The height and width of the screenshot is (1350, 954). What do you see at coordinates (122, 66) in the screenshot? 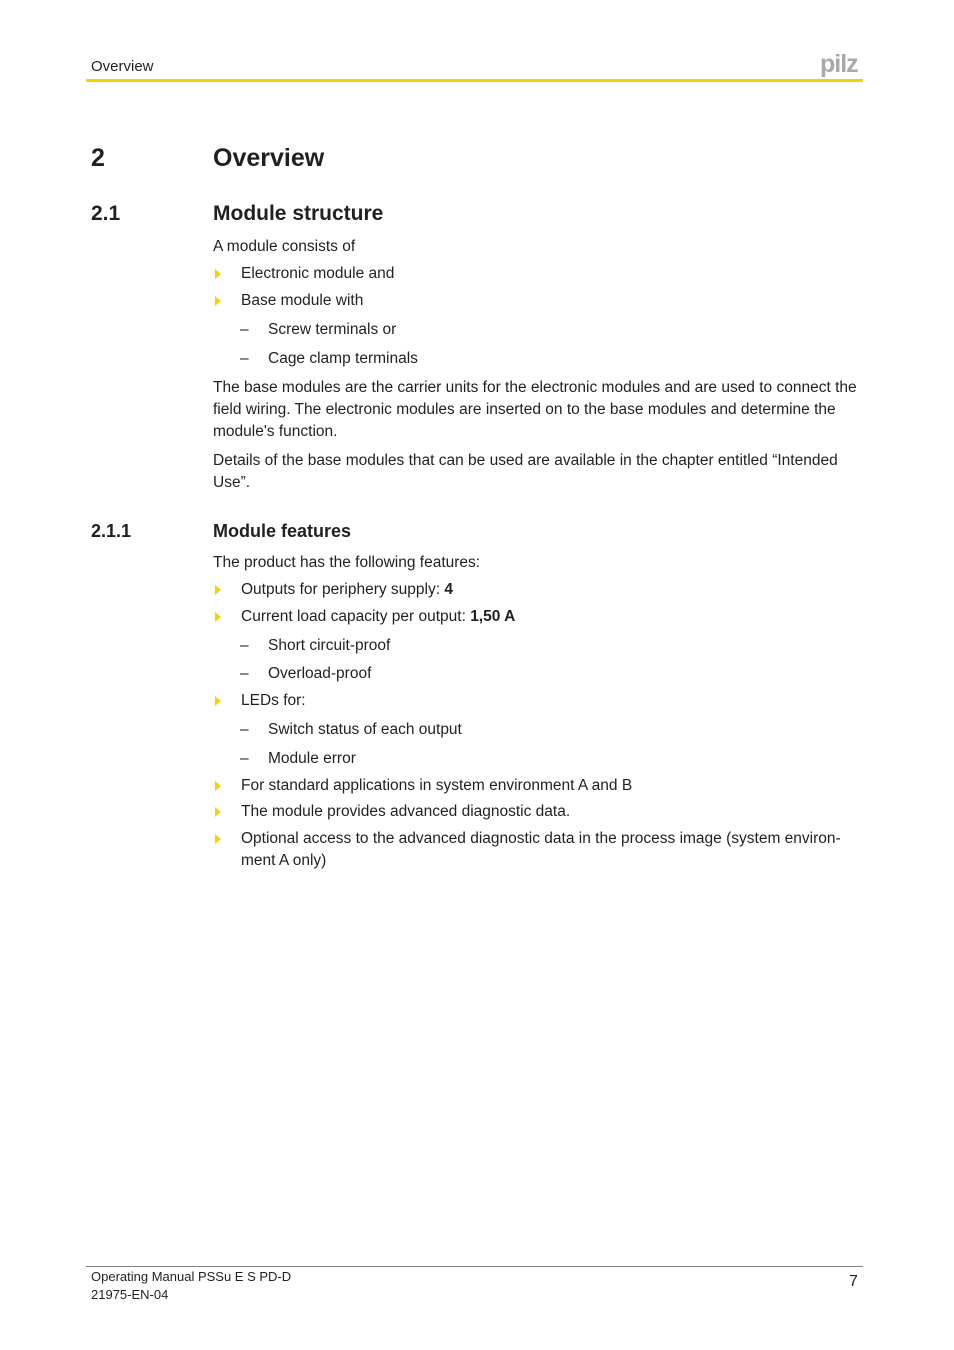
I see `running-header-title: Overview` at bounding box center [122, 66].